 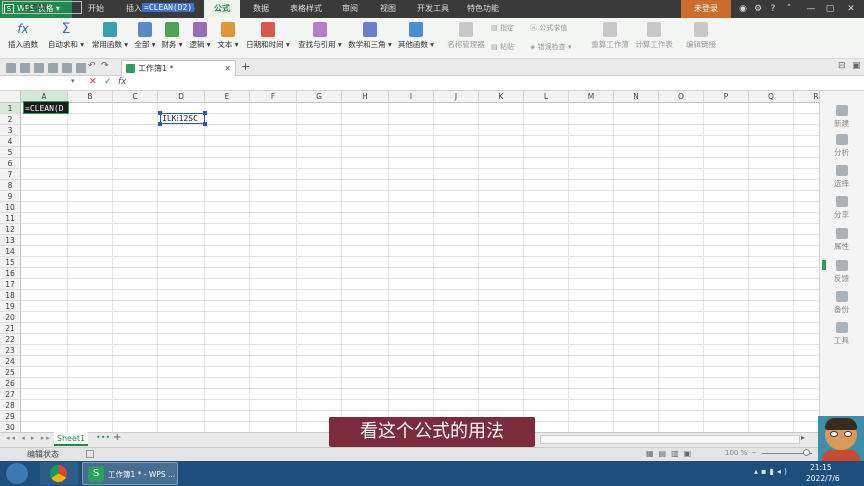 What do you see at coordinates (10, 416) in the screenshot?
I see `row-header: 29` at bounding box center [10, 416].